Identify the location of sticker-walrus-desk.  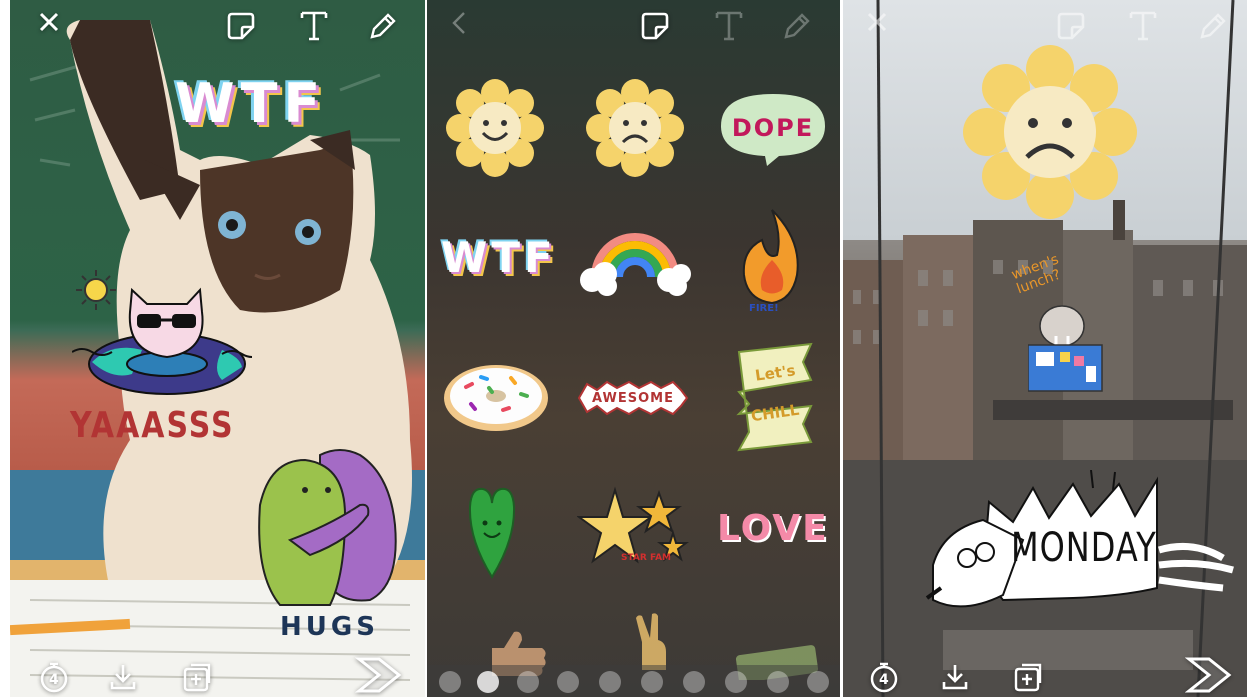
(1065, 346).